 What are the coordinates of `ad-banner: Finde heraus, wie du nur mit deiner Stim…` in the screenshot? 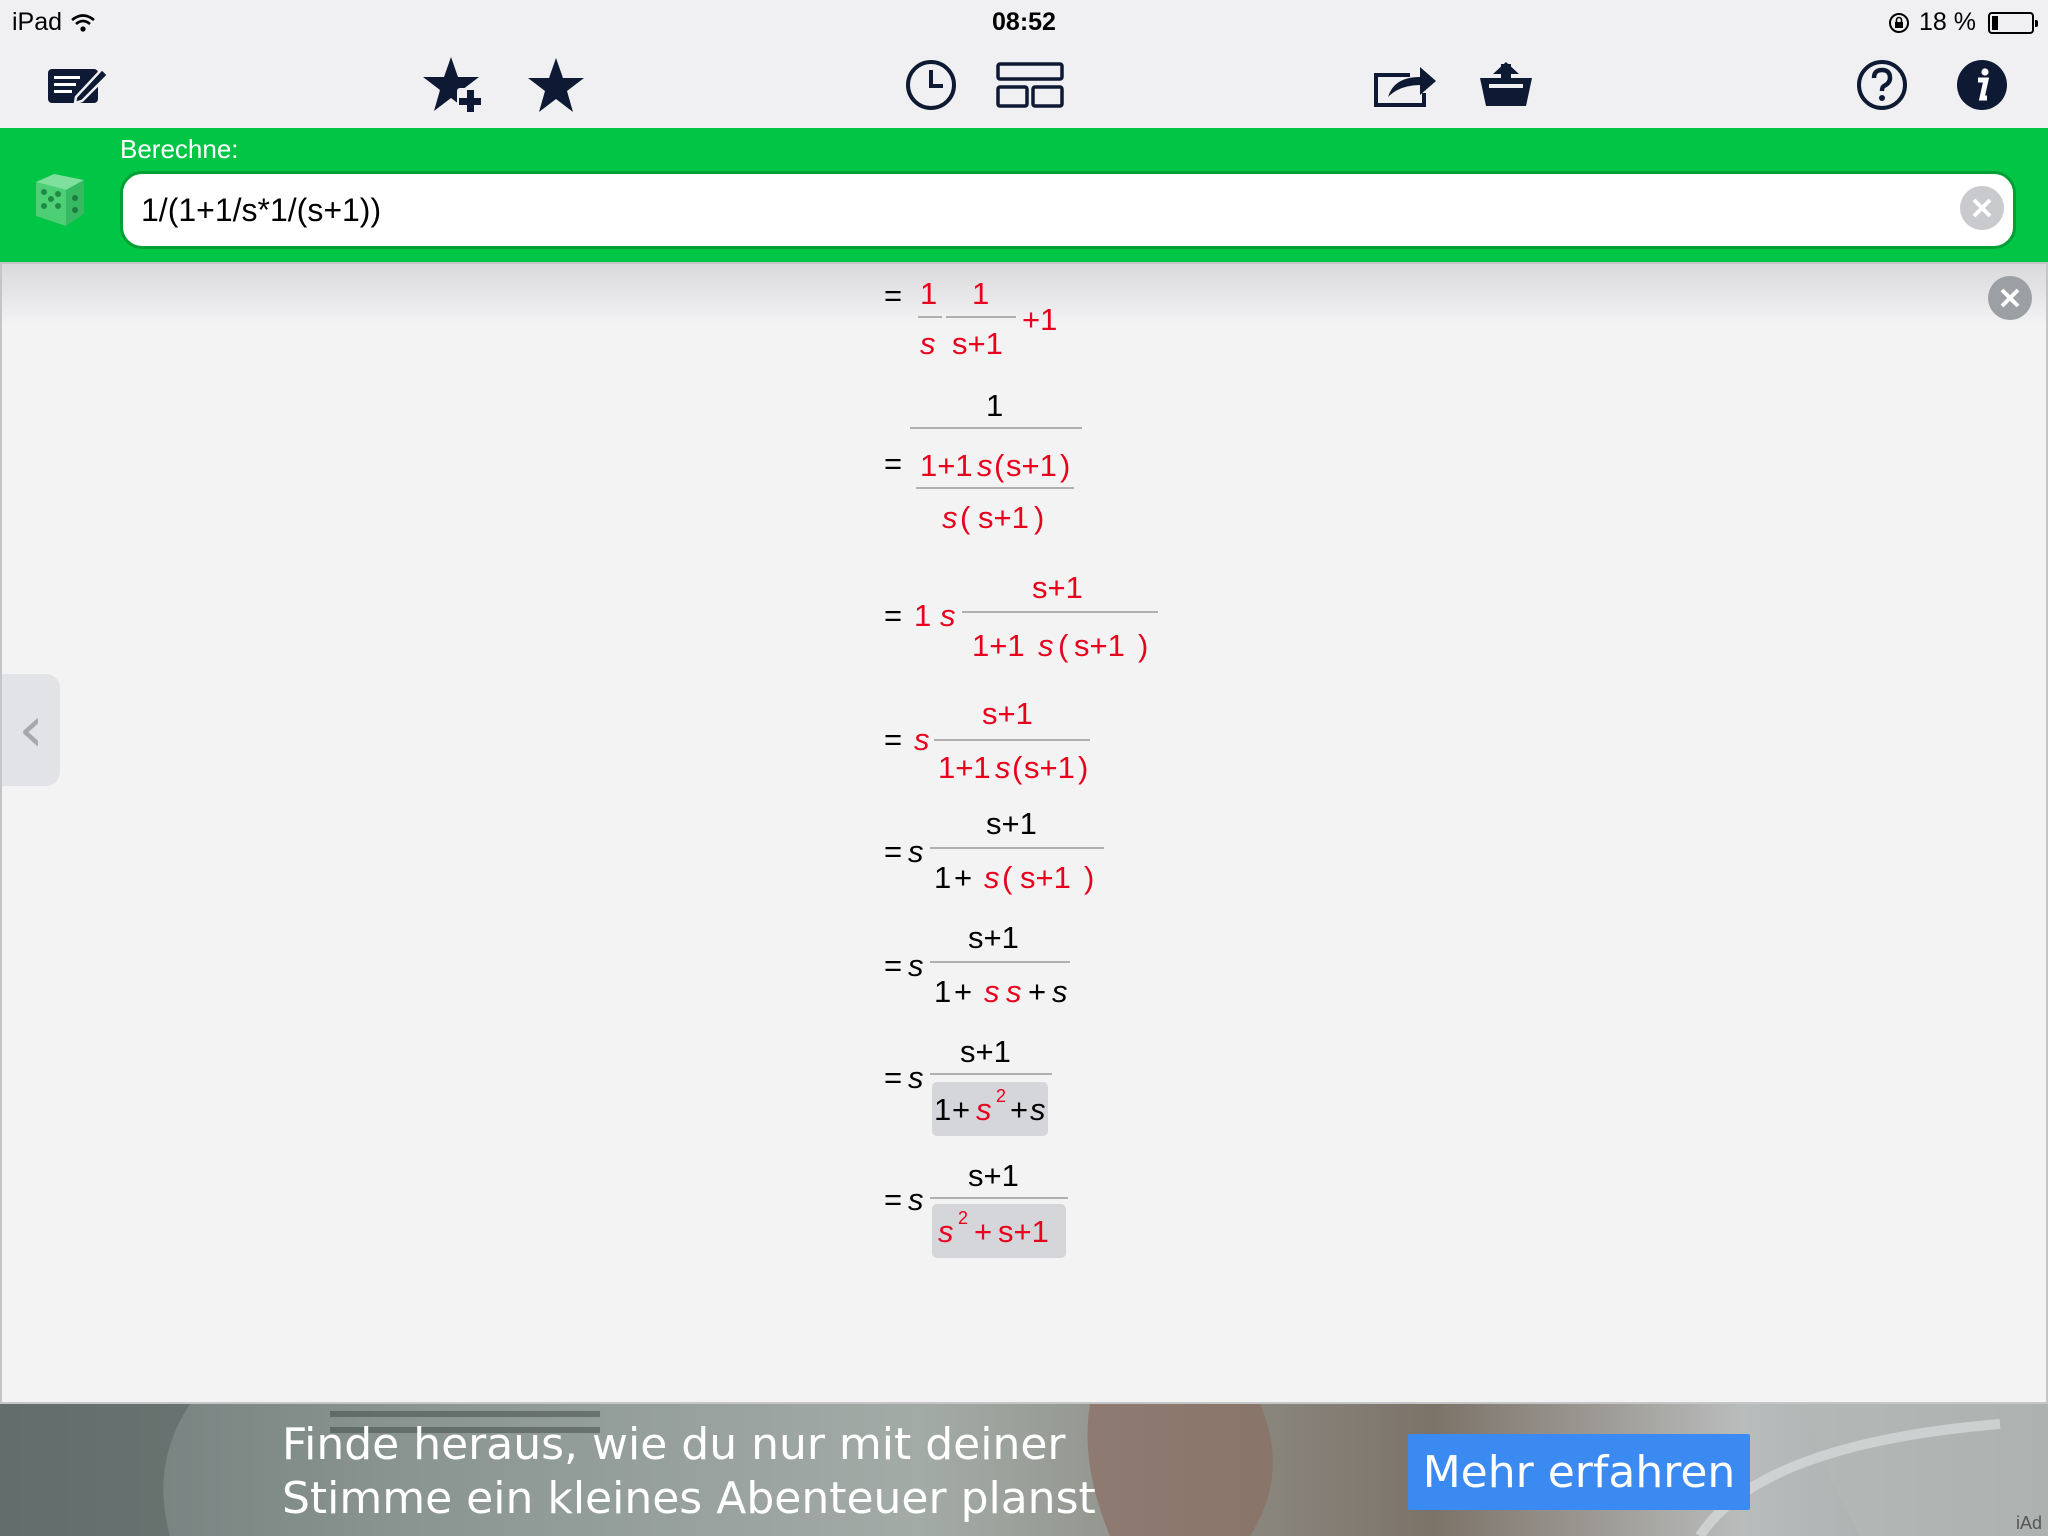 It's located at (1024, 1470).